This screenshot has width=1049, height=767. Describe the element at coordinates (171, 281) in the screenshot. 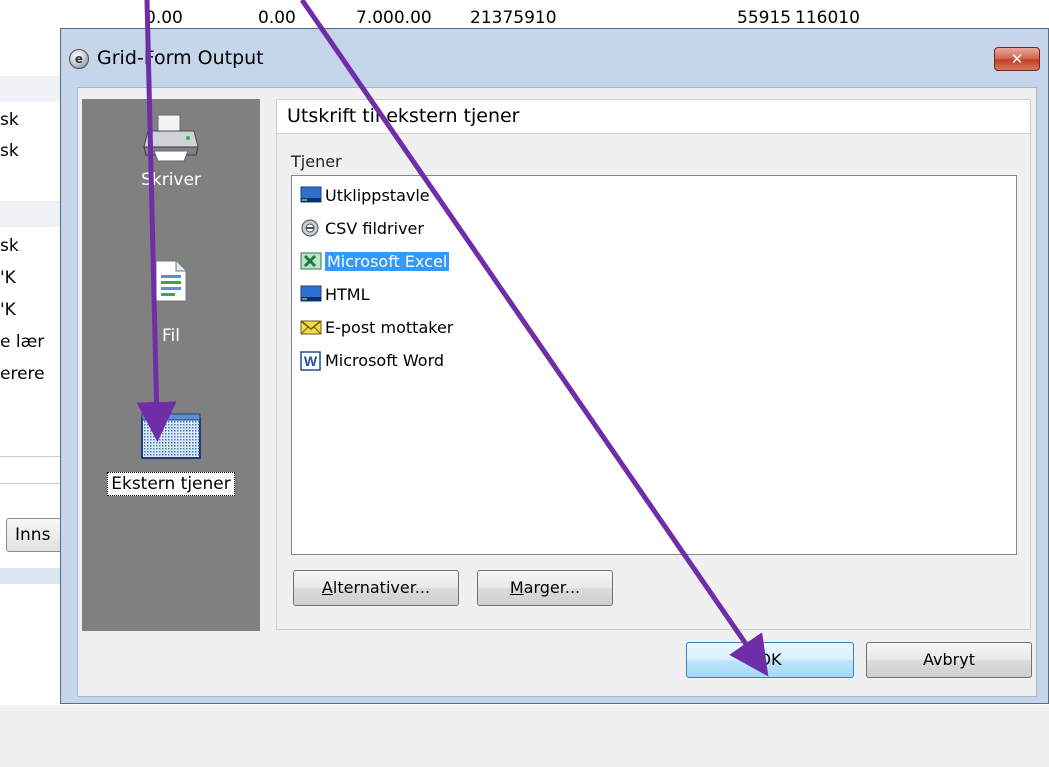

I see `file-icon` at that location.